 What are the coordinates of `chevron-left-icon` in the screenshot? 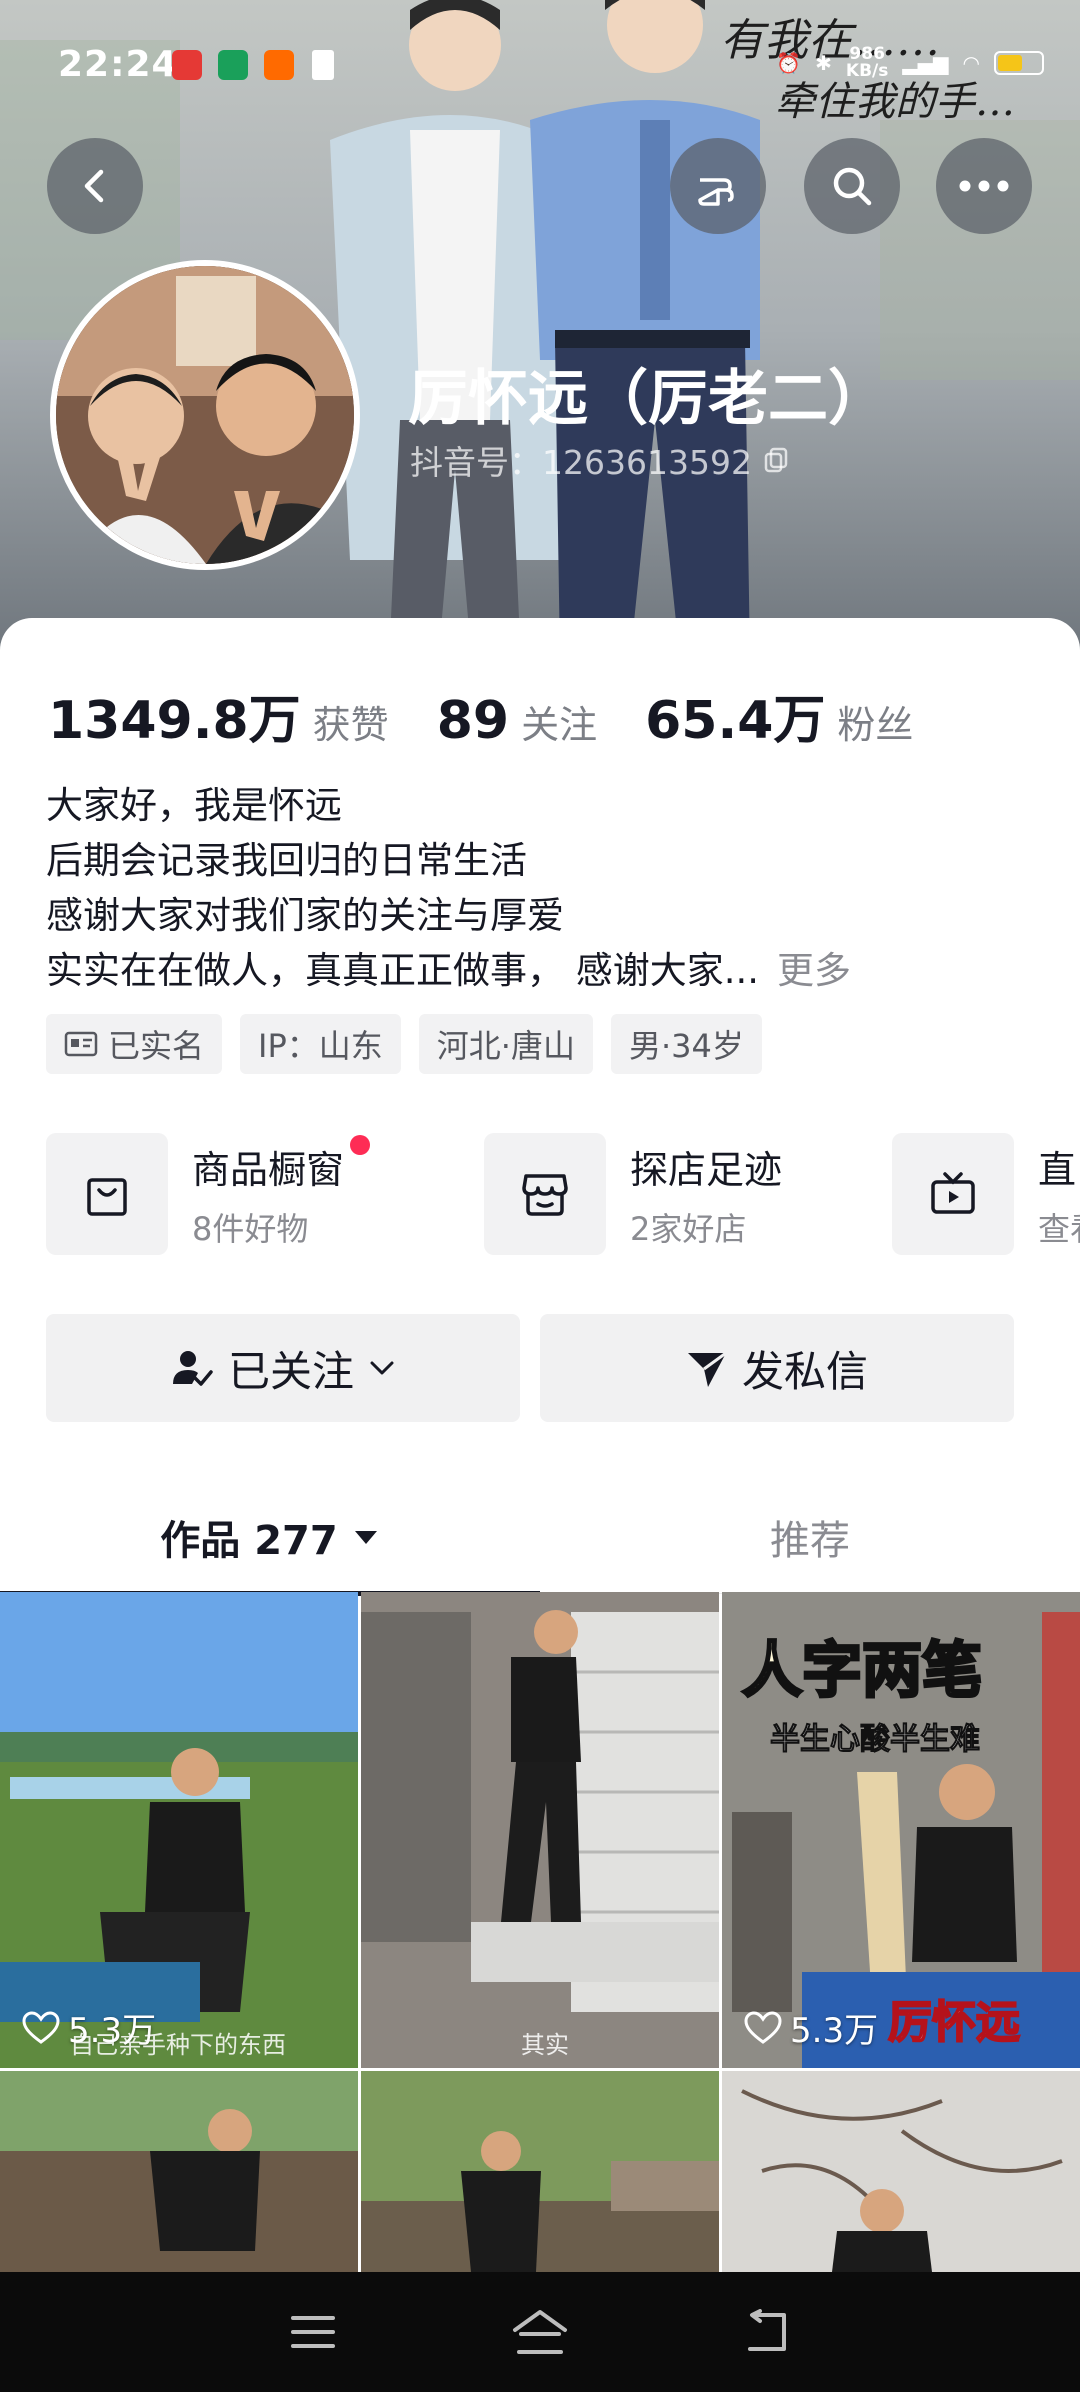 It's located at (94, 186).